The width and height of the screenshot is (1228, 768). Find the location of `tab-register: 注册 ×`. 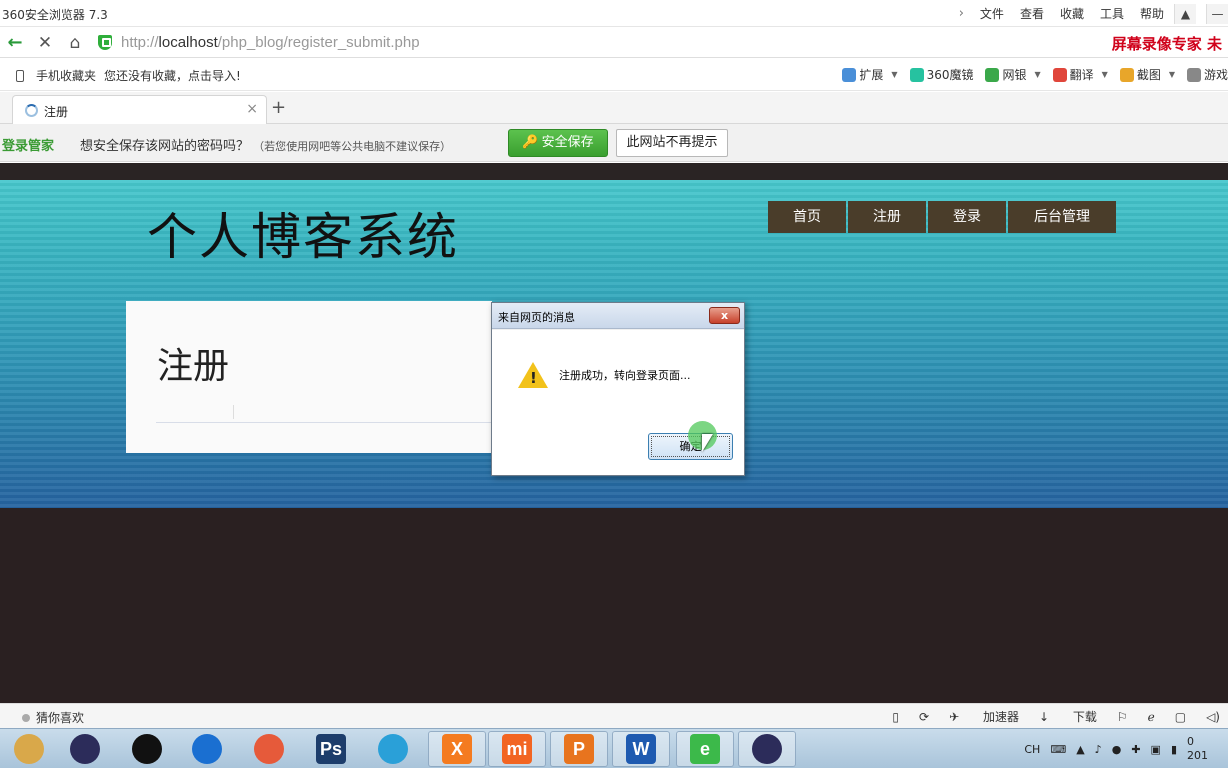

tab-register: 注册 × is located at coordinates (139, 109).